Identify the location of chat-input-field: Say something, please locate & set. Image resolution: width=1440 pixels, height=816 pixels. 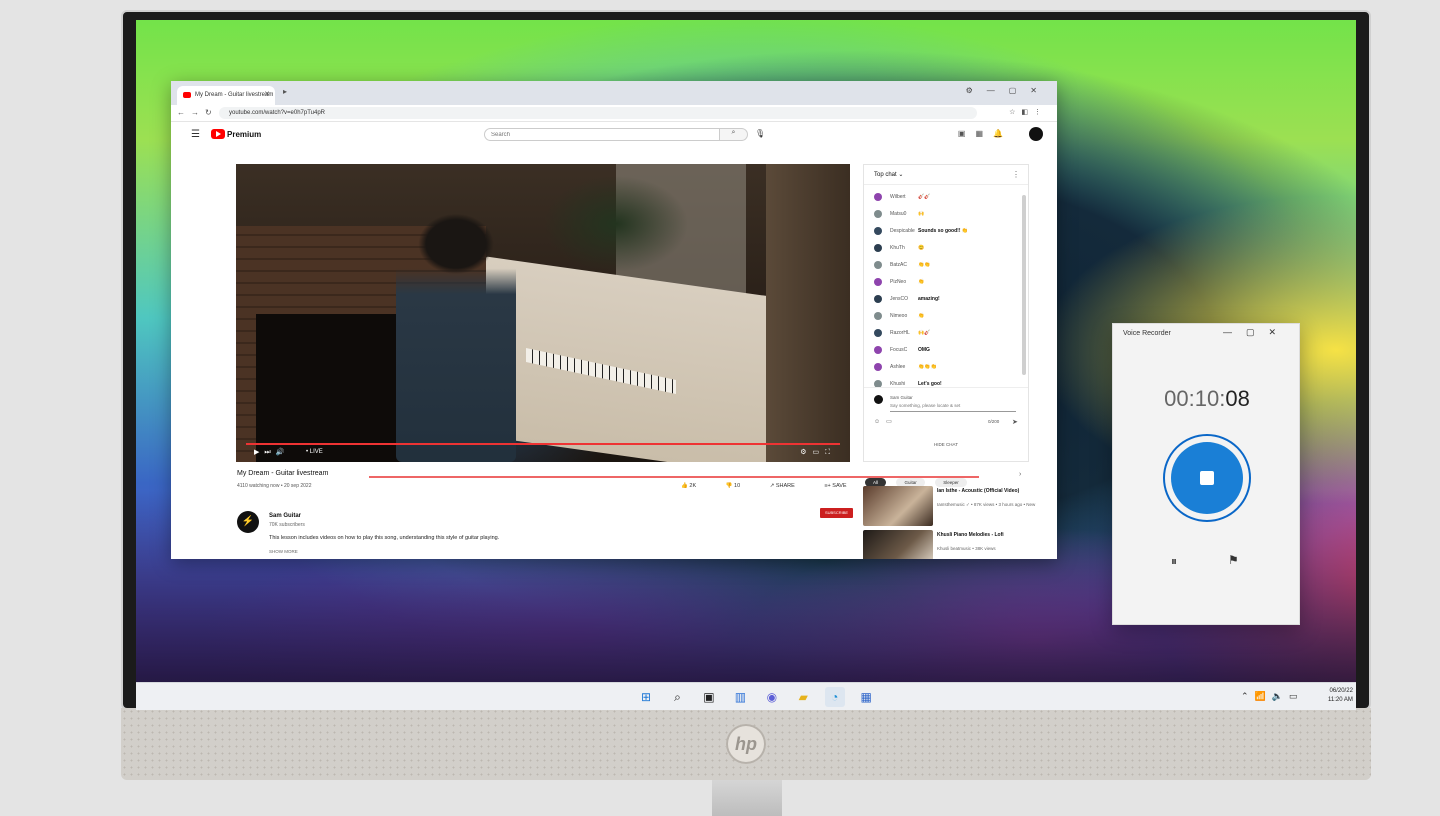
(925, 405).